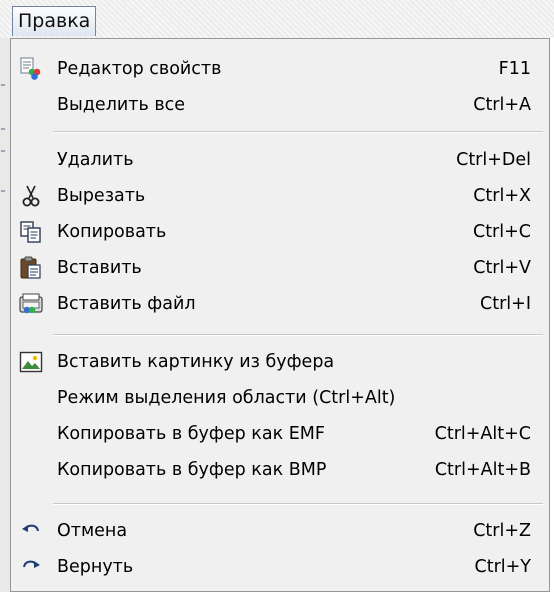  What do you see at coordinates (493, 160) in the screenshot?
I see `menu-item-shortcut: Ctrl+Del` at bounding box center [493, 160].